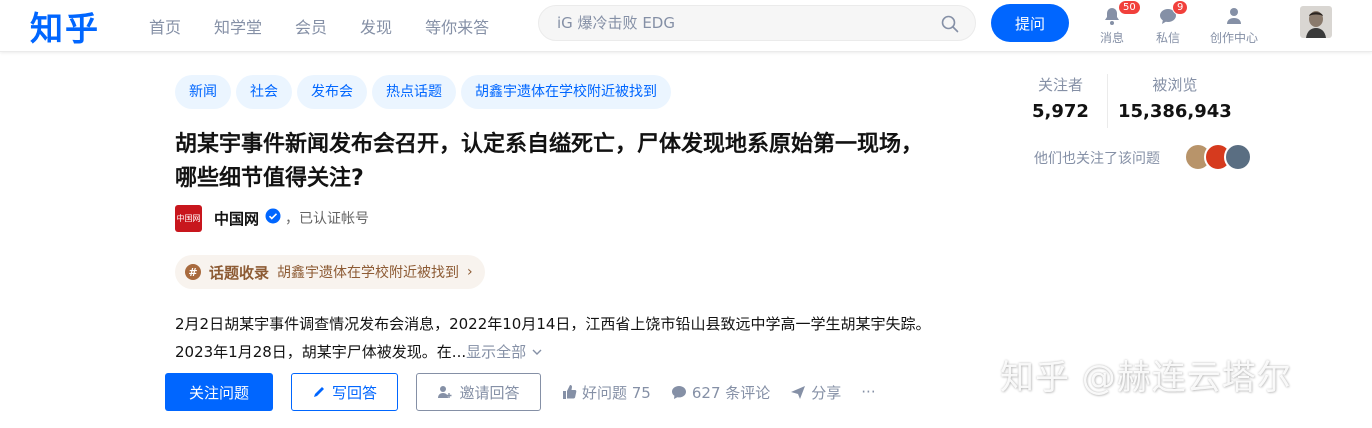 This screenshot has height=428, width=1372. I want to click on private-message-button: 9 私信, so click(1172, 23).